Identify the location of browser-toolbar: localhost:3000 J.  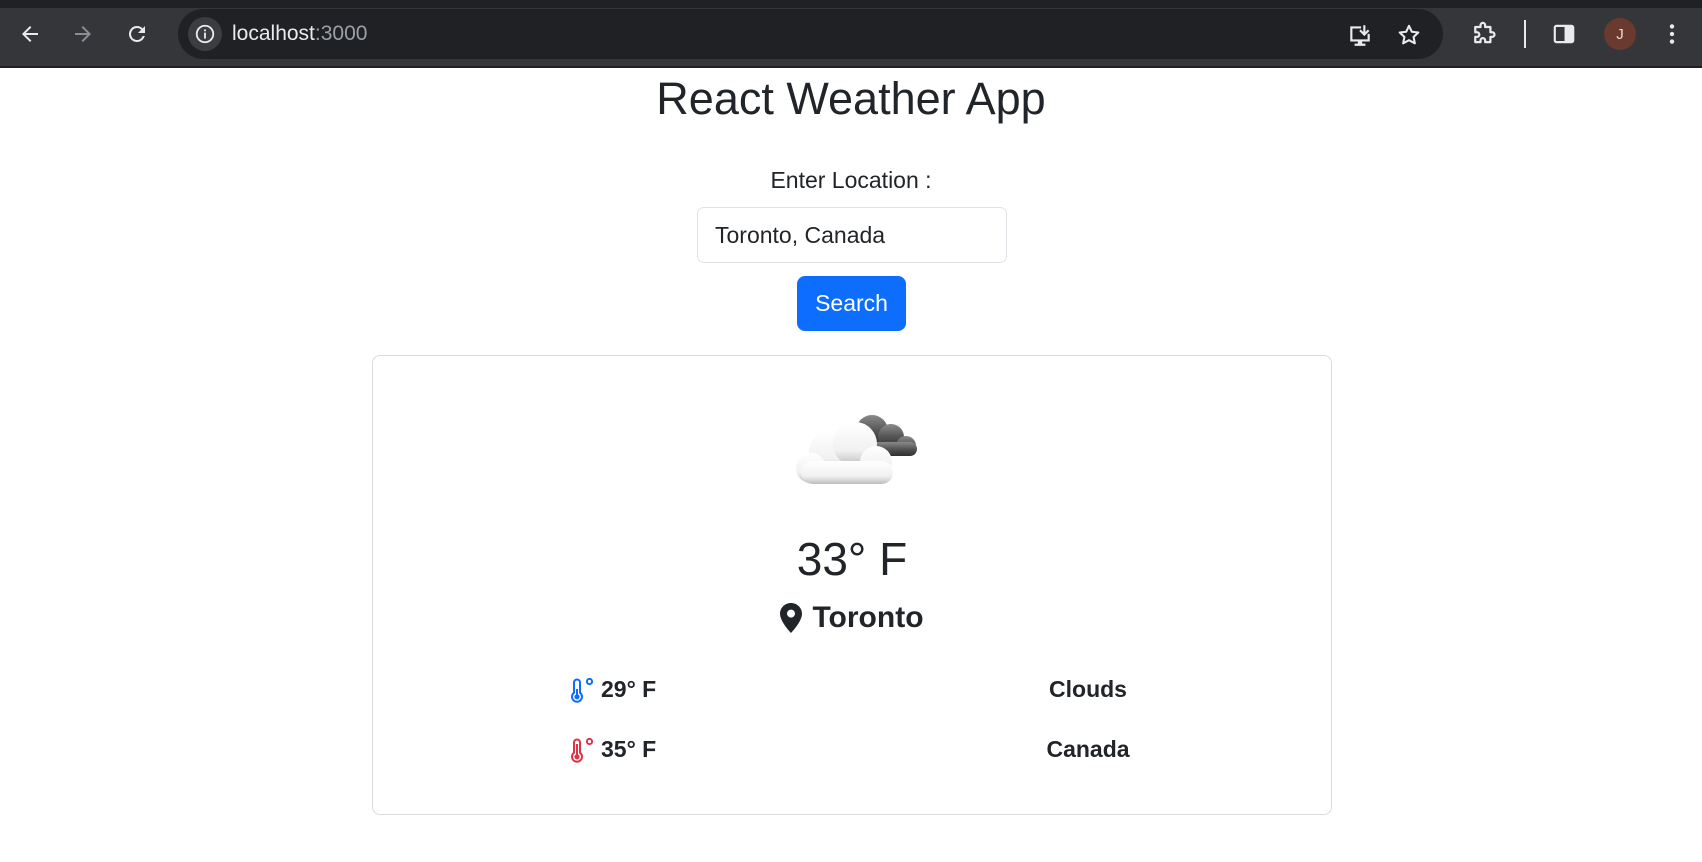
(851, 34).